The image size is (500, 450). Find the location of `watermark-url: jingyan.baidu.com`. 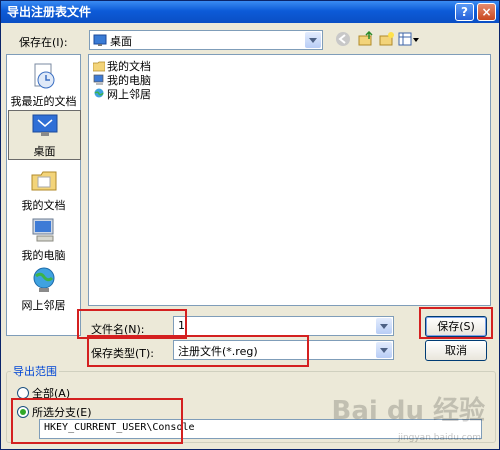

watermark-url: jingyan.baidu.com is located at coordinates (439, 438).